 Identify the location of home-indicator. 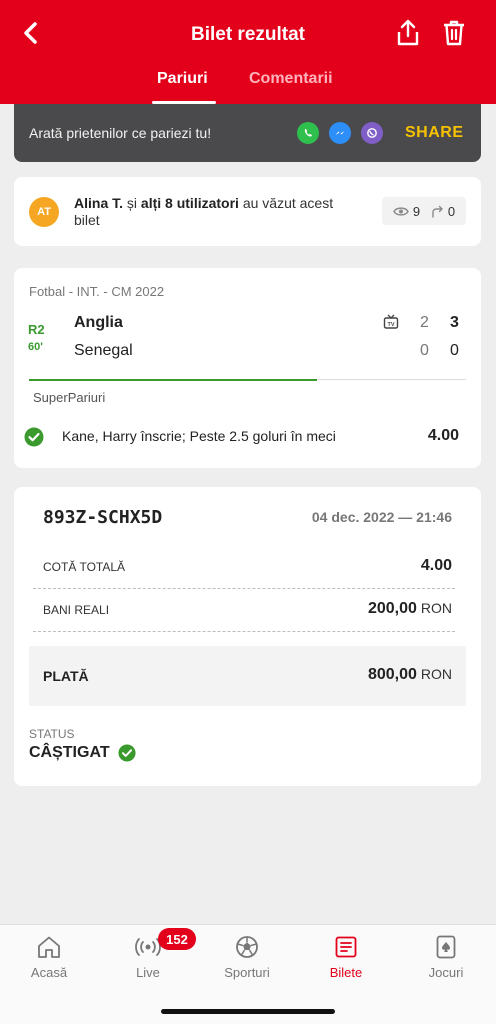
(248, 1011).